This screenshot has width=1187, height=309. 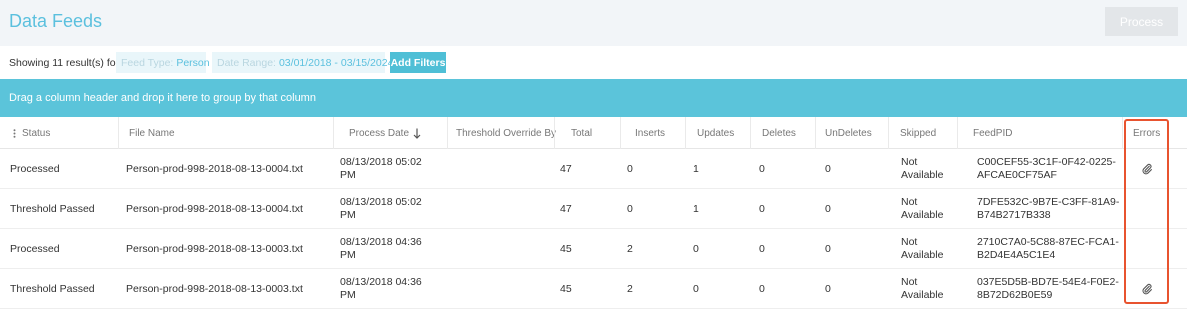 What do you see at coordinates (147, 62) in the screenshot?
I see `feed-type-filter-key: Feed Type:` at bounding box center [147, 62].